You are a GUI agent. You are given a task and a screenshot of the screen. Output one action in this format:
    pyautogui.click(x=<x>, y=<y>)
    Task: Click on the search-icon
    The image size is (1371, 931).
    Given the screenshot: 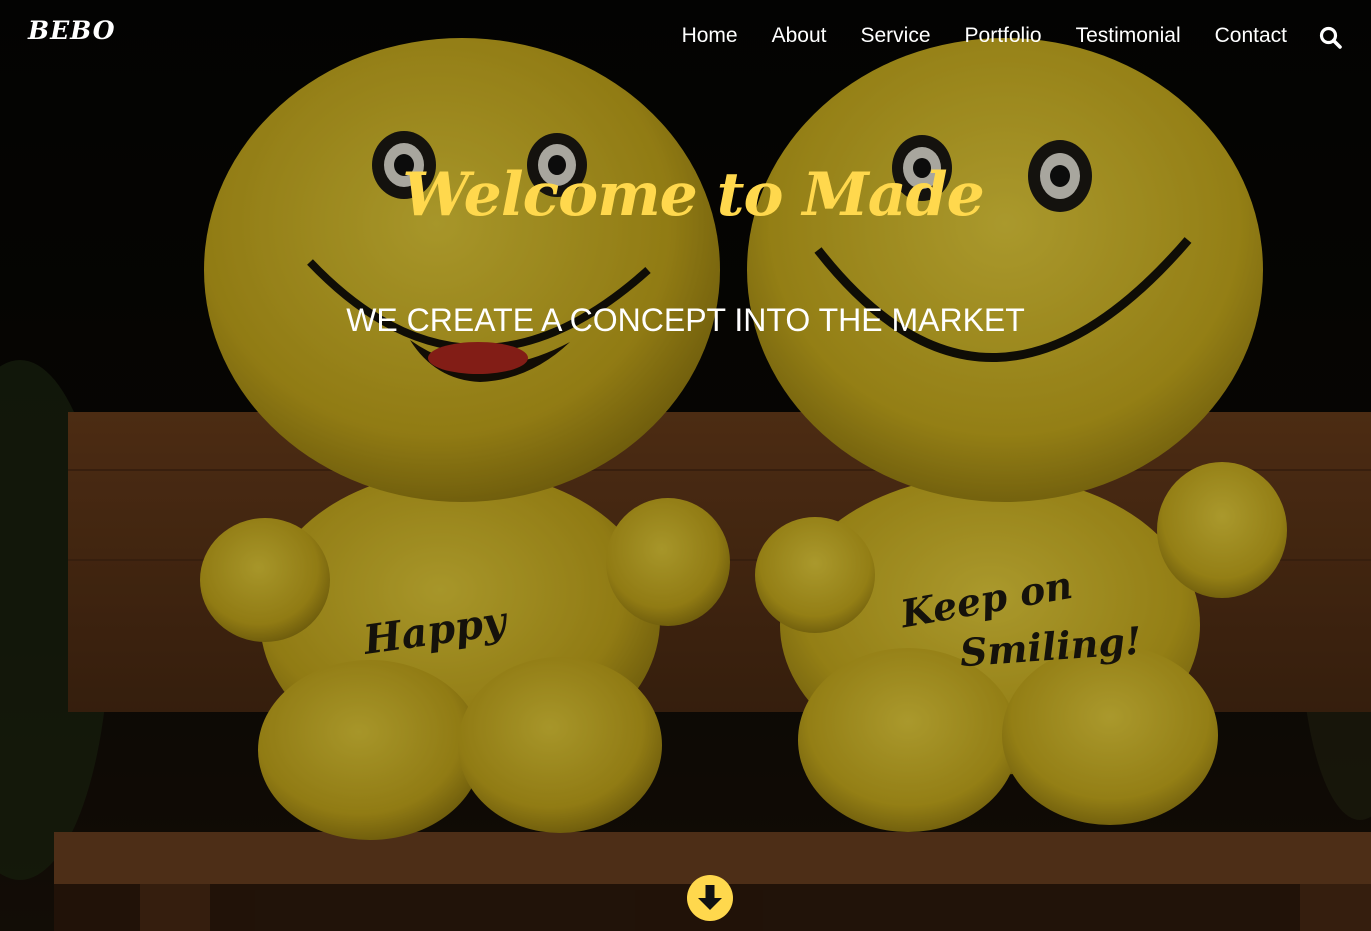 What is the action you would take?
    pyautogui.click(x=1330, y=37)
    